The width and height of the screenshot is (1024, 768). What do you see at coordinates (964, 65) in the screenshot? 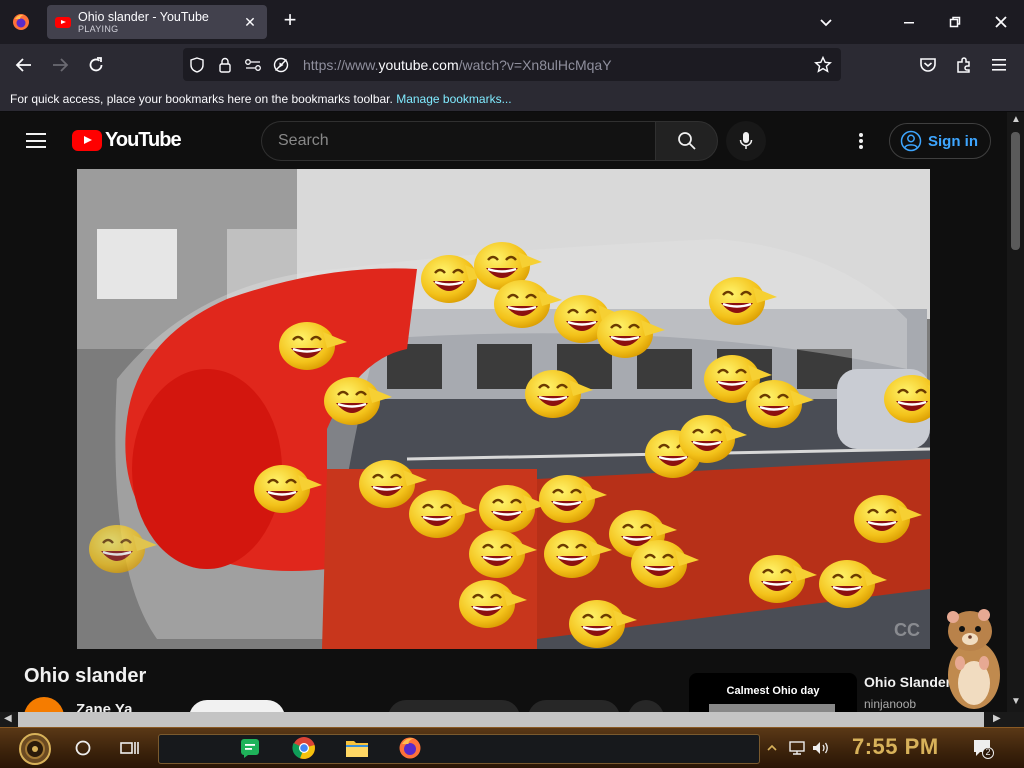
I see `extensions-icon` at bounding box center [964, 65].